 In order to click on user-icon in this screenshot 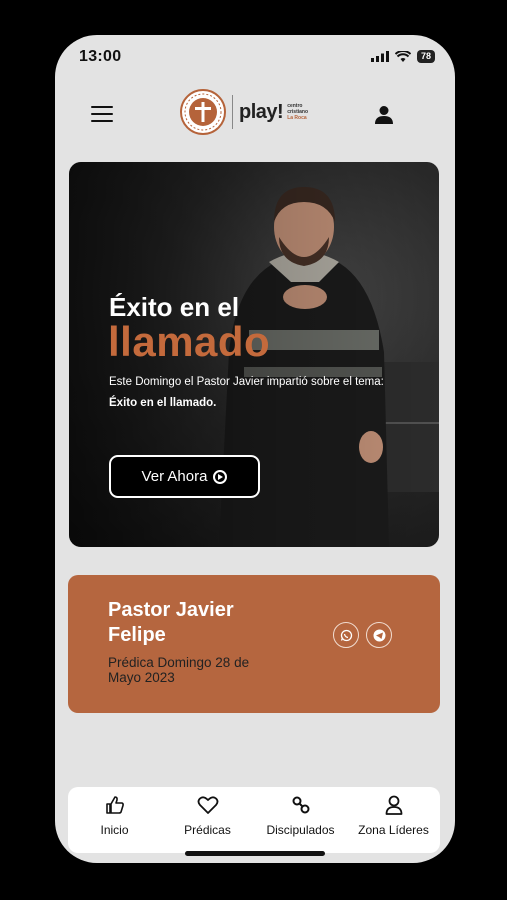, I will do `click(384, 115)`.